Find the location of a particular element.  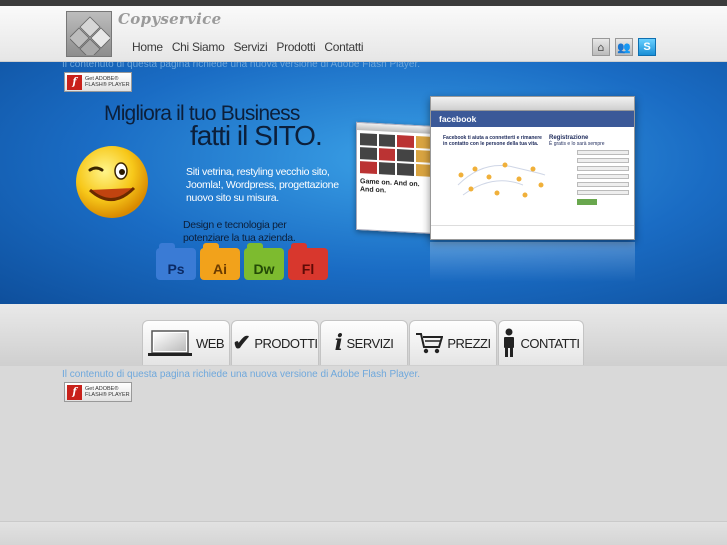

tab-prezzi-label: PREZZI is located at coordinates (469, 343).